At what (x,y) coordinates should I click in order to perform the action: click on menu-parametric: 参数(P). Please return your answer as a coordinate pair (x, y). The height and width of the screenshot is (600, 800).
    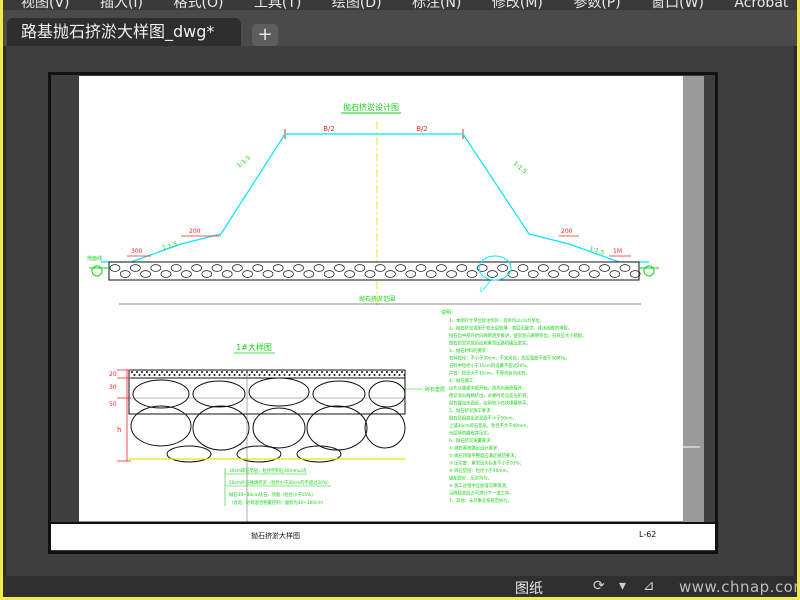
    Looking at the image, I should click on (596, 5).